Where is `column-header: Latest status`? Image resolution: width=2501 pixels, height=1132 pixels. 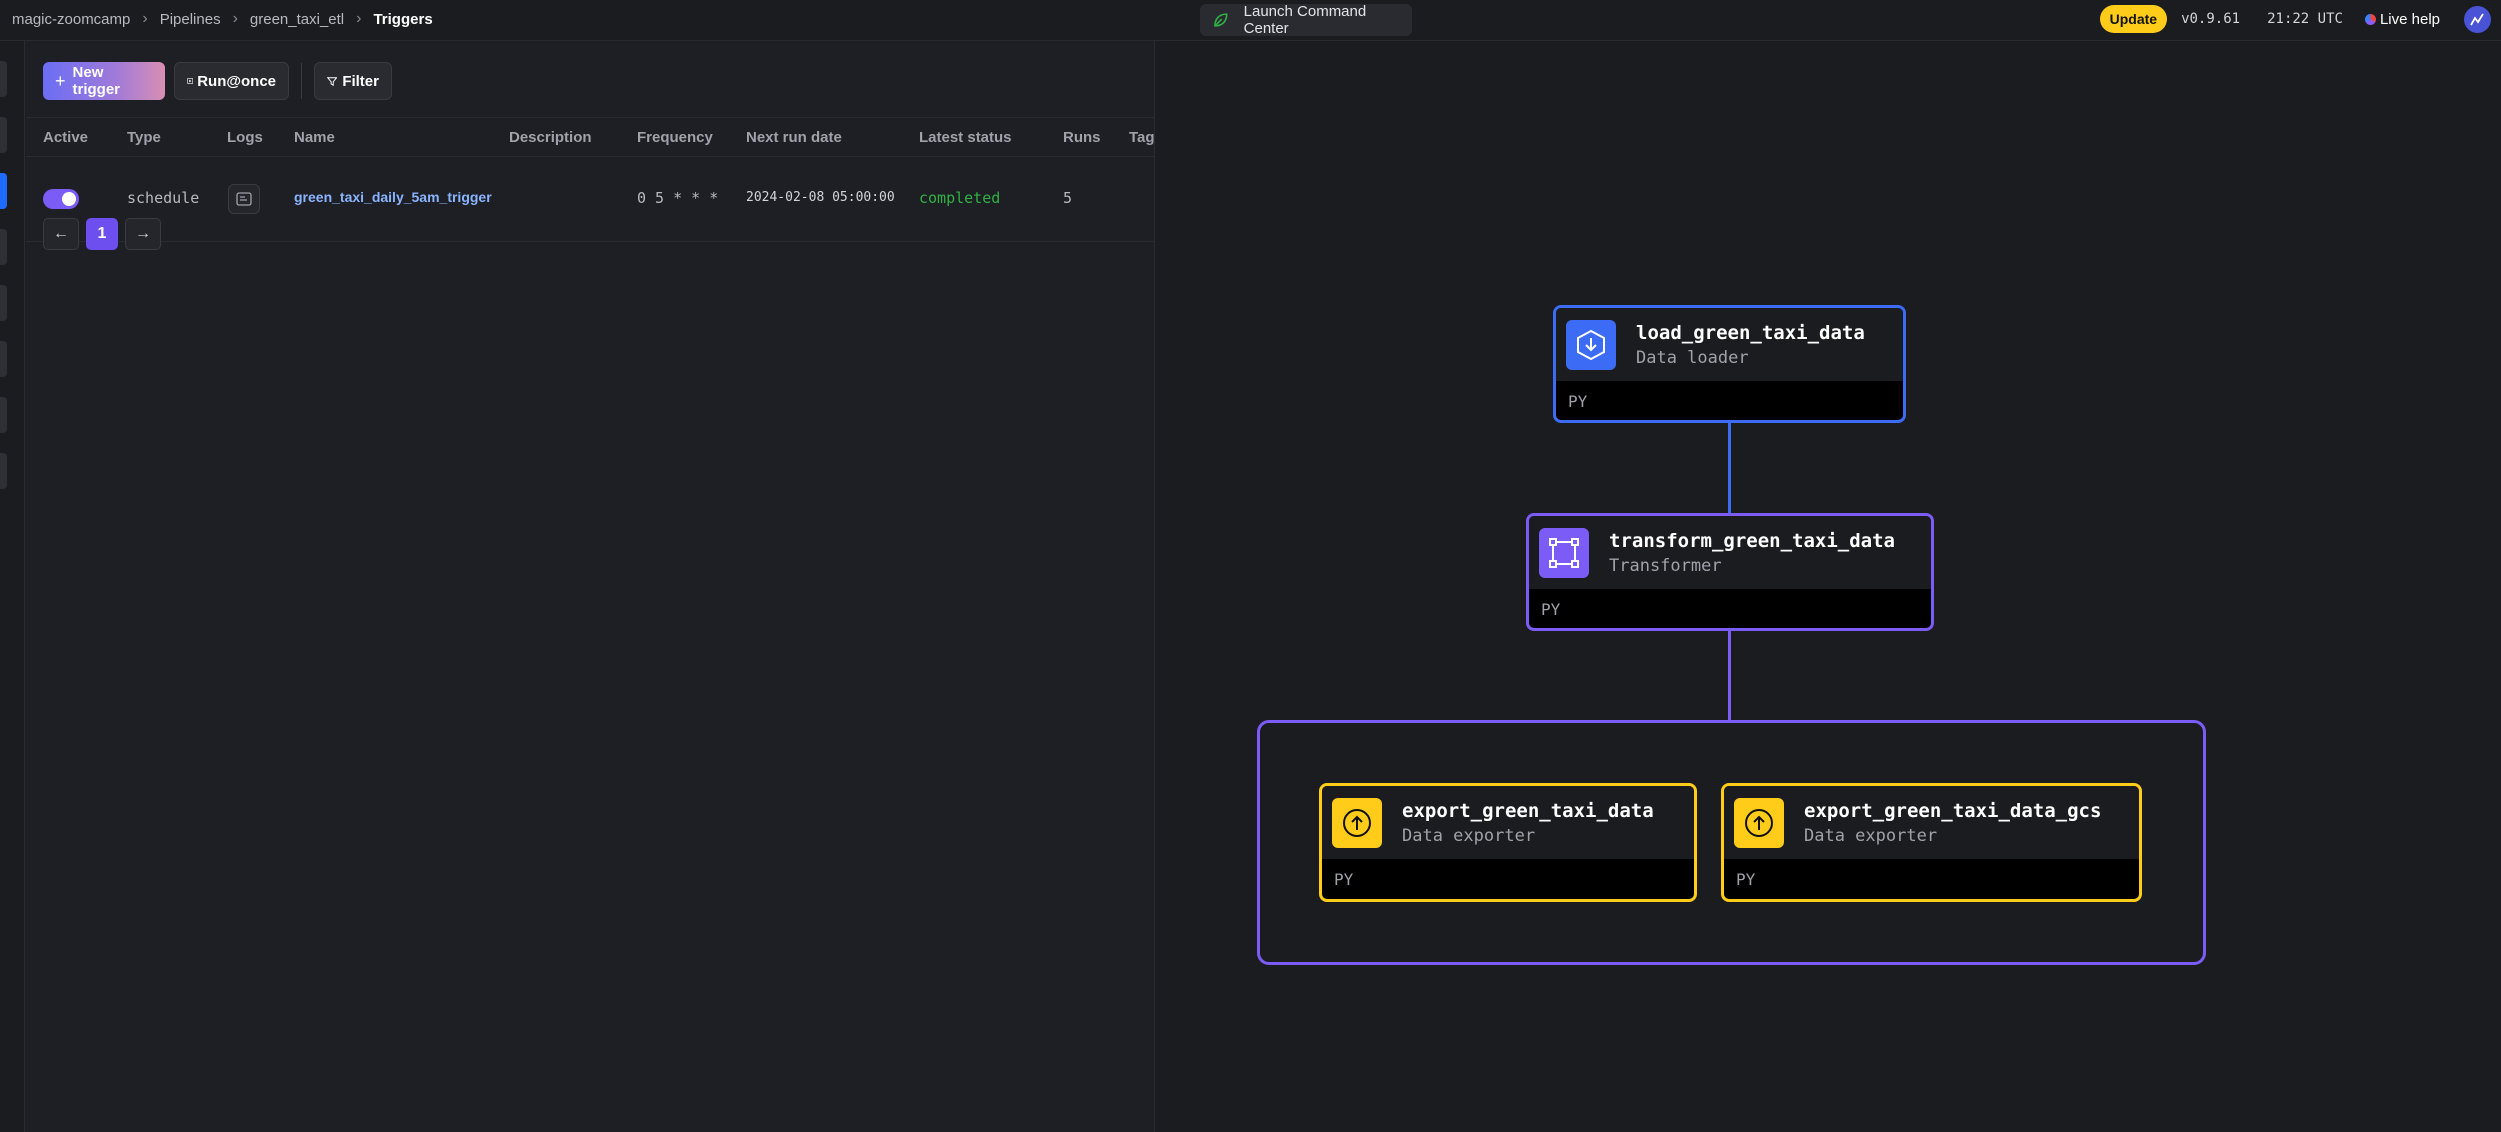
column-header: Latest status is located at coordinates (965, 137).